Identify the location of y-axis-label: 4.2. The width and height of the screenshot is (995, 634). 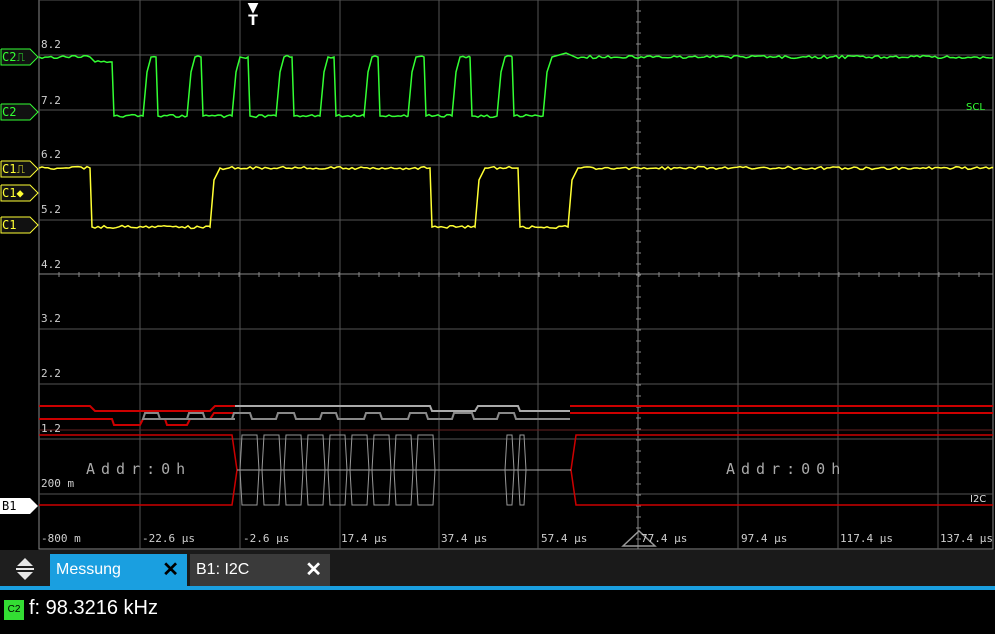
(51, 264).